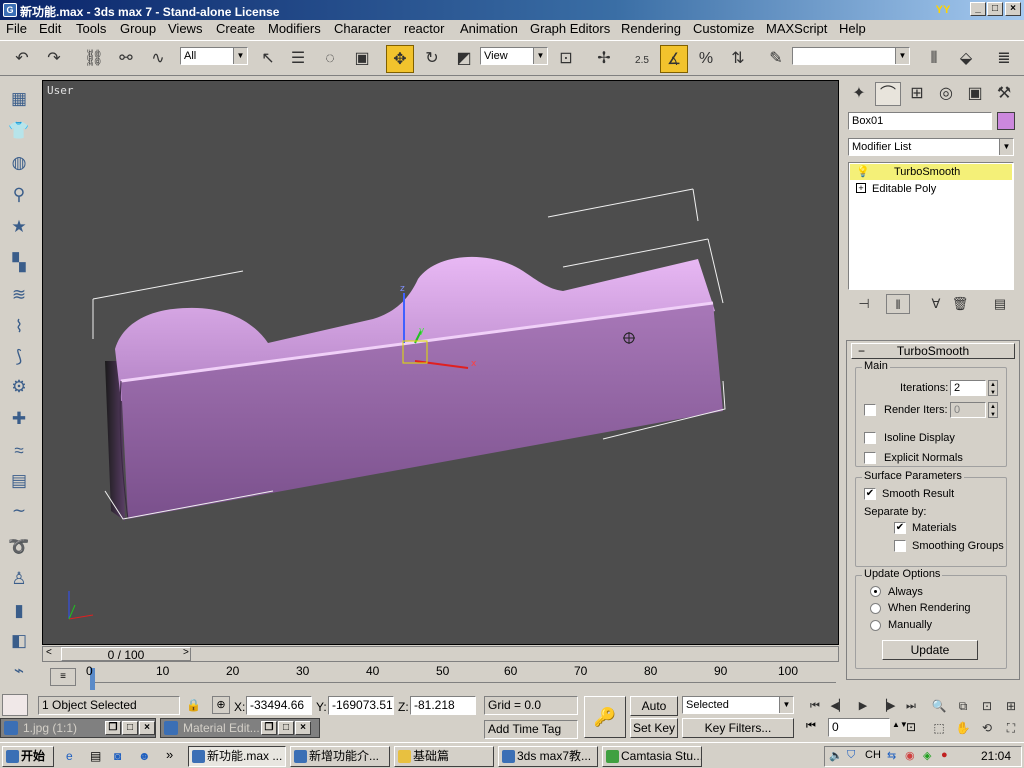 This screenshot has height=768, width=1024. Describe the element at coordinates (910, 755) in the screenshot. I see `antivirus-icon: ◉` at that location.